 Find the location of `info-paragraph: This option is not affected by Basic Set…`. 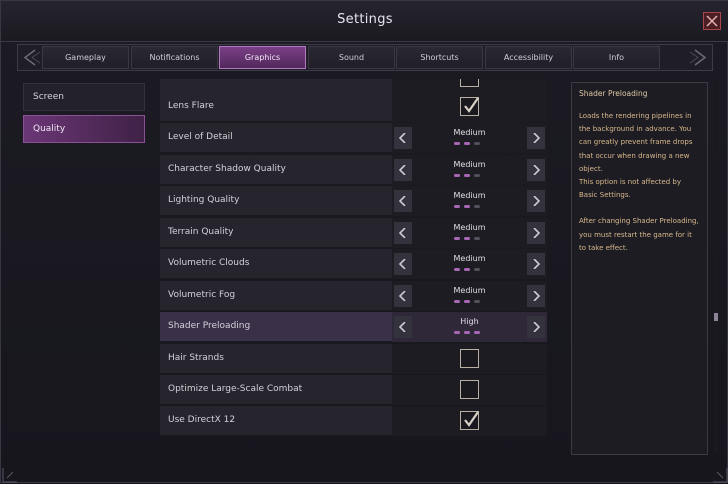

info-paragraph: This option is not affected by Basic Set… is located at coordinates (630, 189).